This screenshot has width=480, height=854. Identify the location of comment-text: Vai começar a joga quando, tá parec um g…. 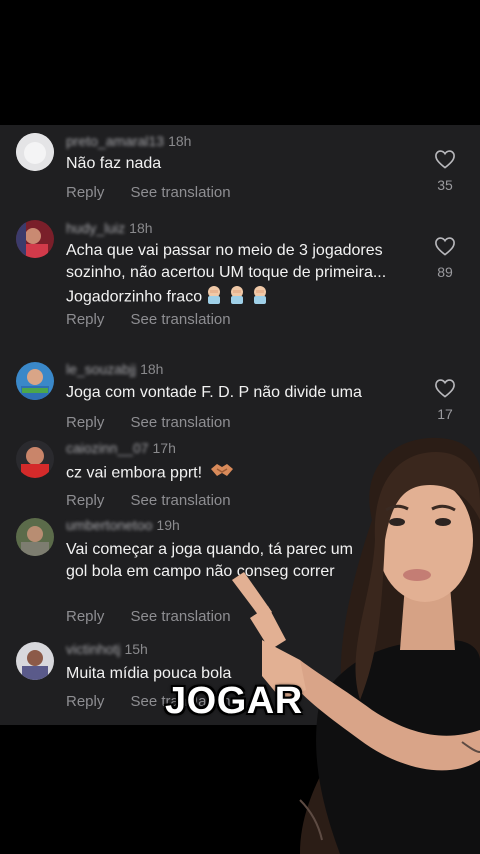
(209, 560).